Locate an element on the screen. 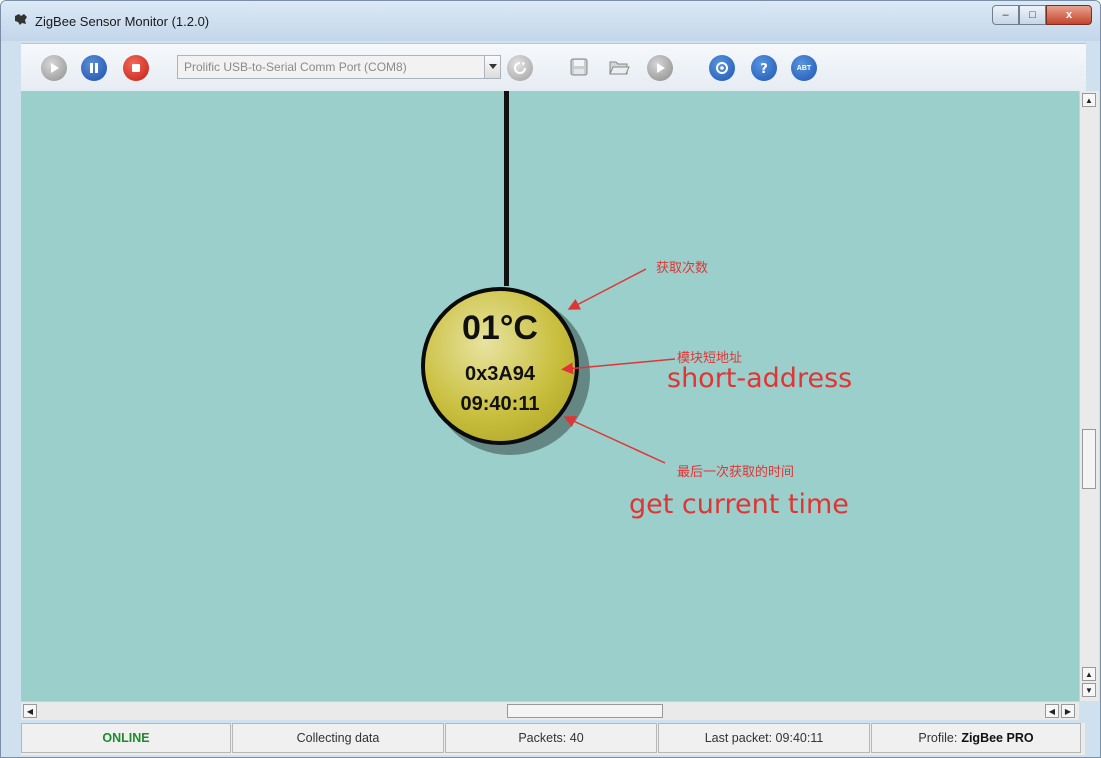 This screenshot has height=758, width=1101. scroll-left-arrow-right: ◀ is located at coordinates (1052, 711).